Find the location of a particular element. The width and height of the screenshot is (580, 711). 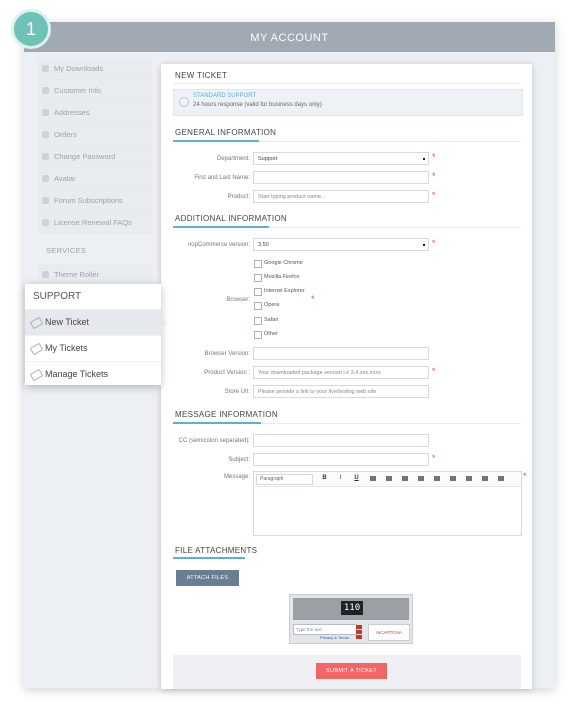

table-icon is located at coordinates (501, 478).